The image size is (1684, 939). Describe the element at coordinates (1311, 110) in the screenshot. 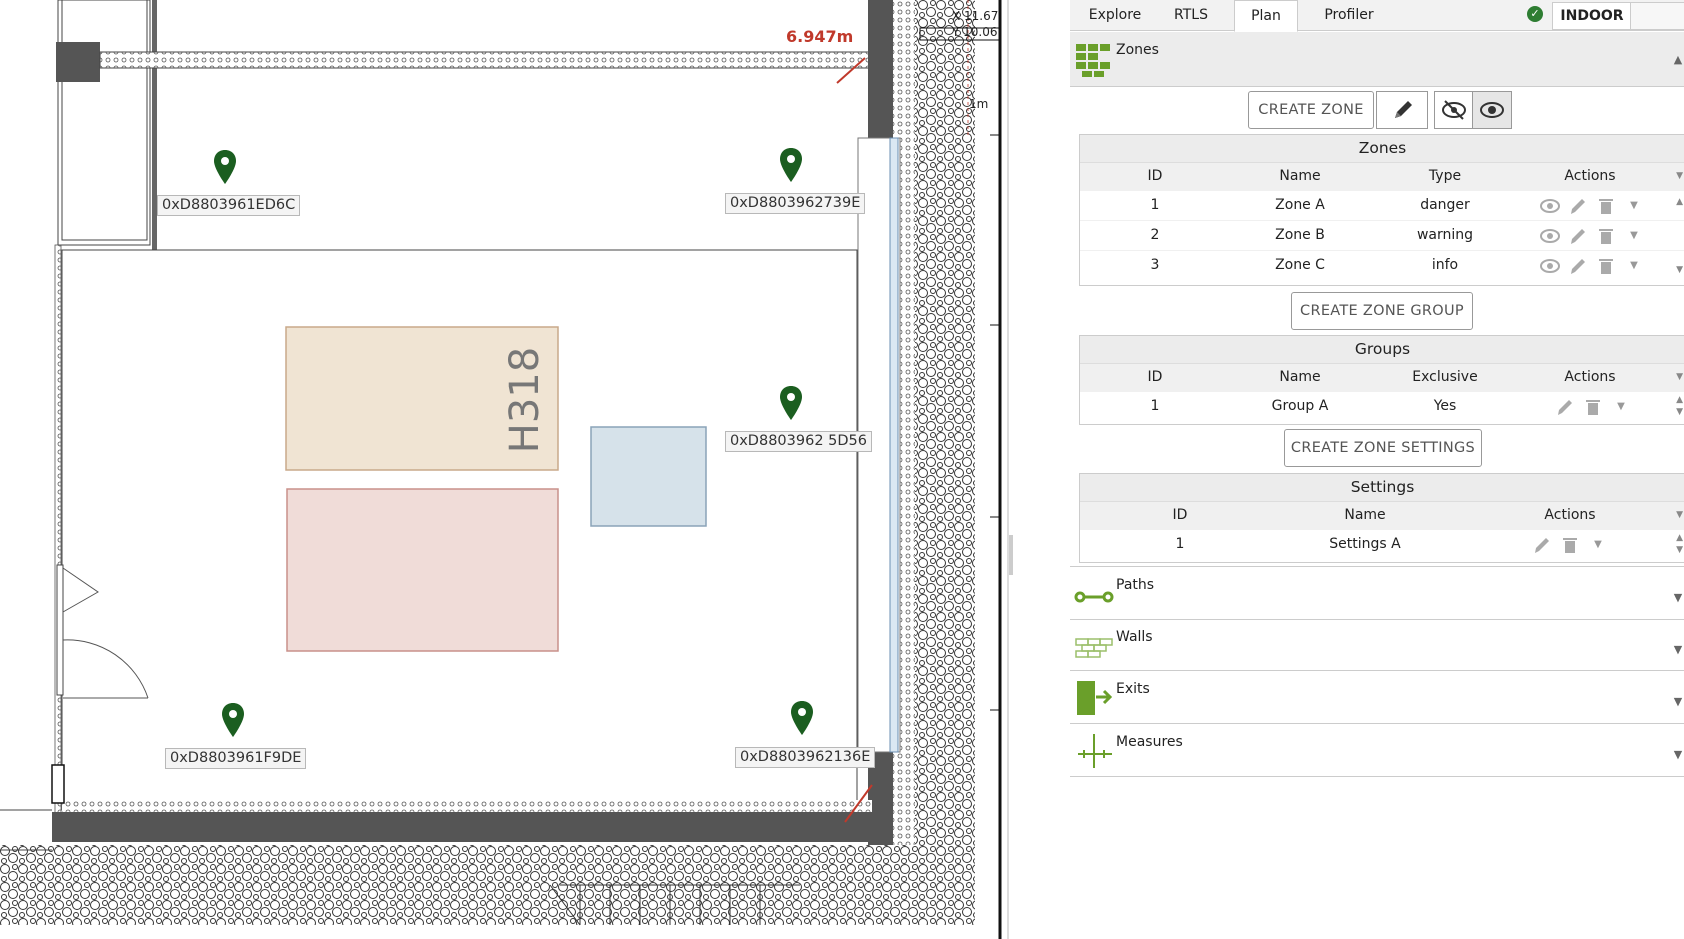

I see `create-zone-button: CREATE ZONE` at that location.